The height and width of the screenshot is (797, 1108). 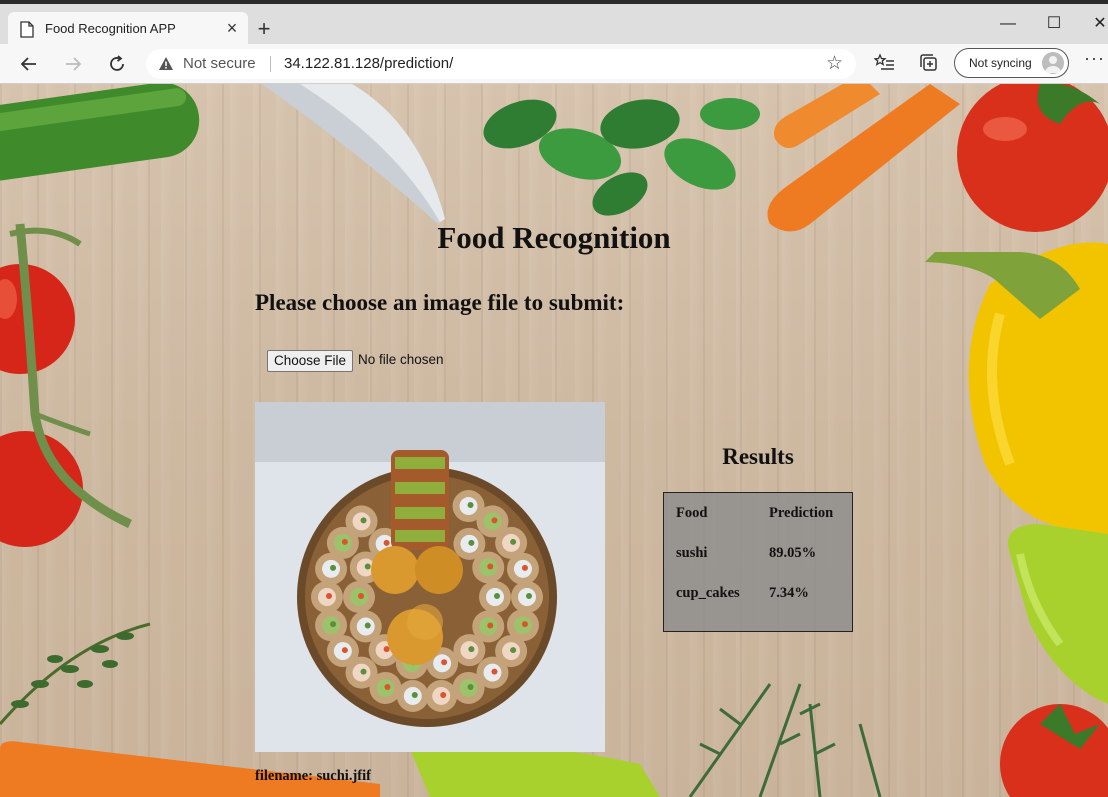 I want to click on collections-icon, so click(x=929, y=63).